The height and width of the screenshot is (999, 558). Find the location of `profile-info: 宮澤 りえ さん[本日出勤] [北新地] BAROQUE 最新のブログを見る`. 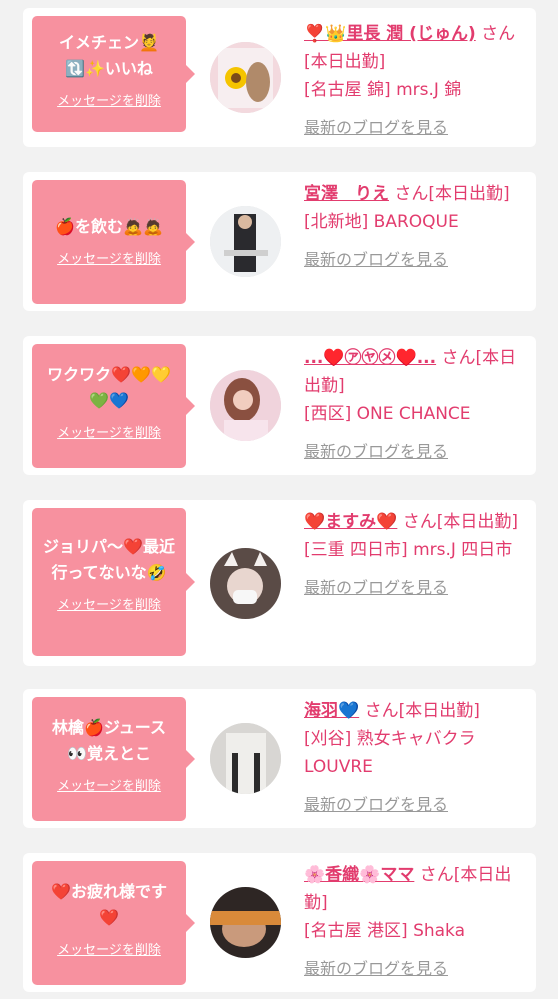

profile-info: 宮澤 りえ さん[本日出勤] [北新地] BAROQUE 最新のブログを見る is located at coordinates (415, 227).